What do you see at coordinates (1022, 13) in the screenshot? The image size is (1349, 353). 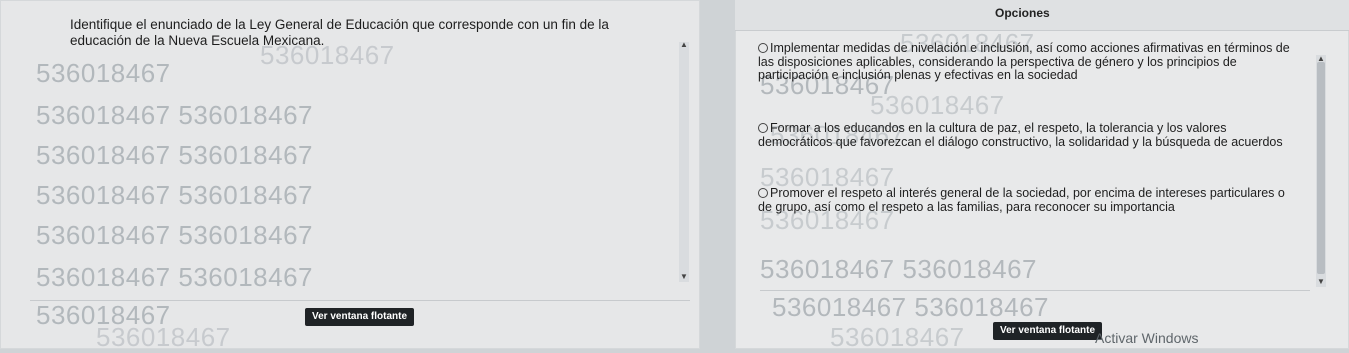 I see `options-title: Opciones` at bounding box center [1022, 13].